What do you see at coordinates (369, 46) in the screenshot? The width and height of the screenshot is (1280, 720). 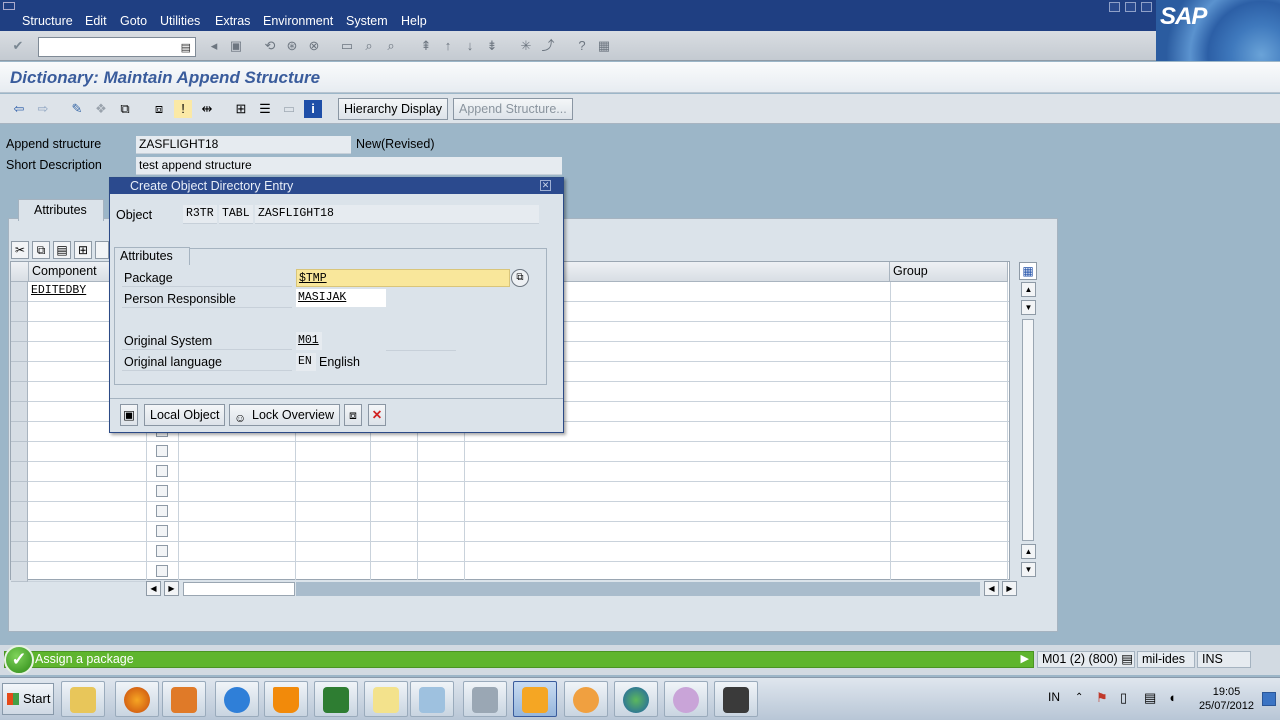 I see `find-icon: ⌕` at bounding box center [369, 46].